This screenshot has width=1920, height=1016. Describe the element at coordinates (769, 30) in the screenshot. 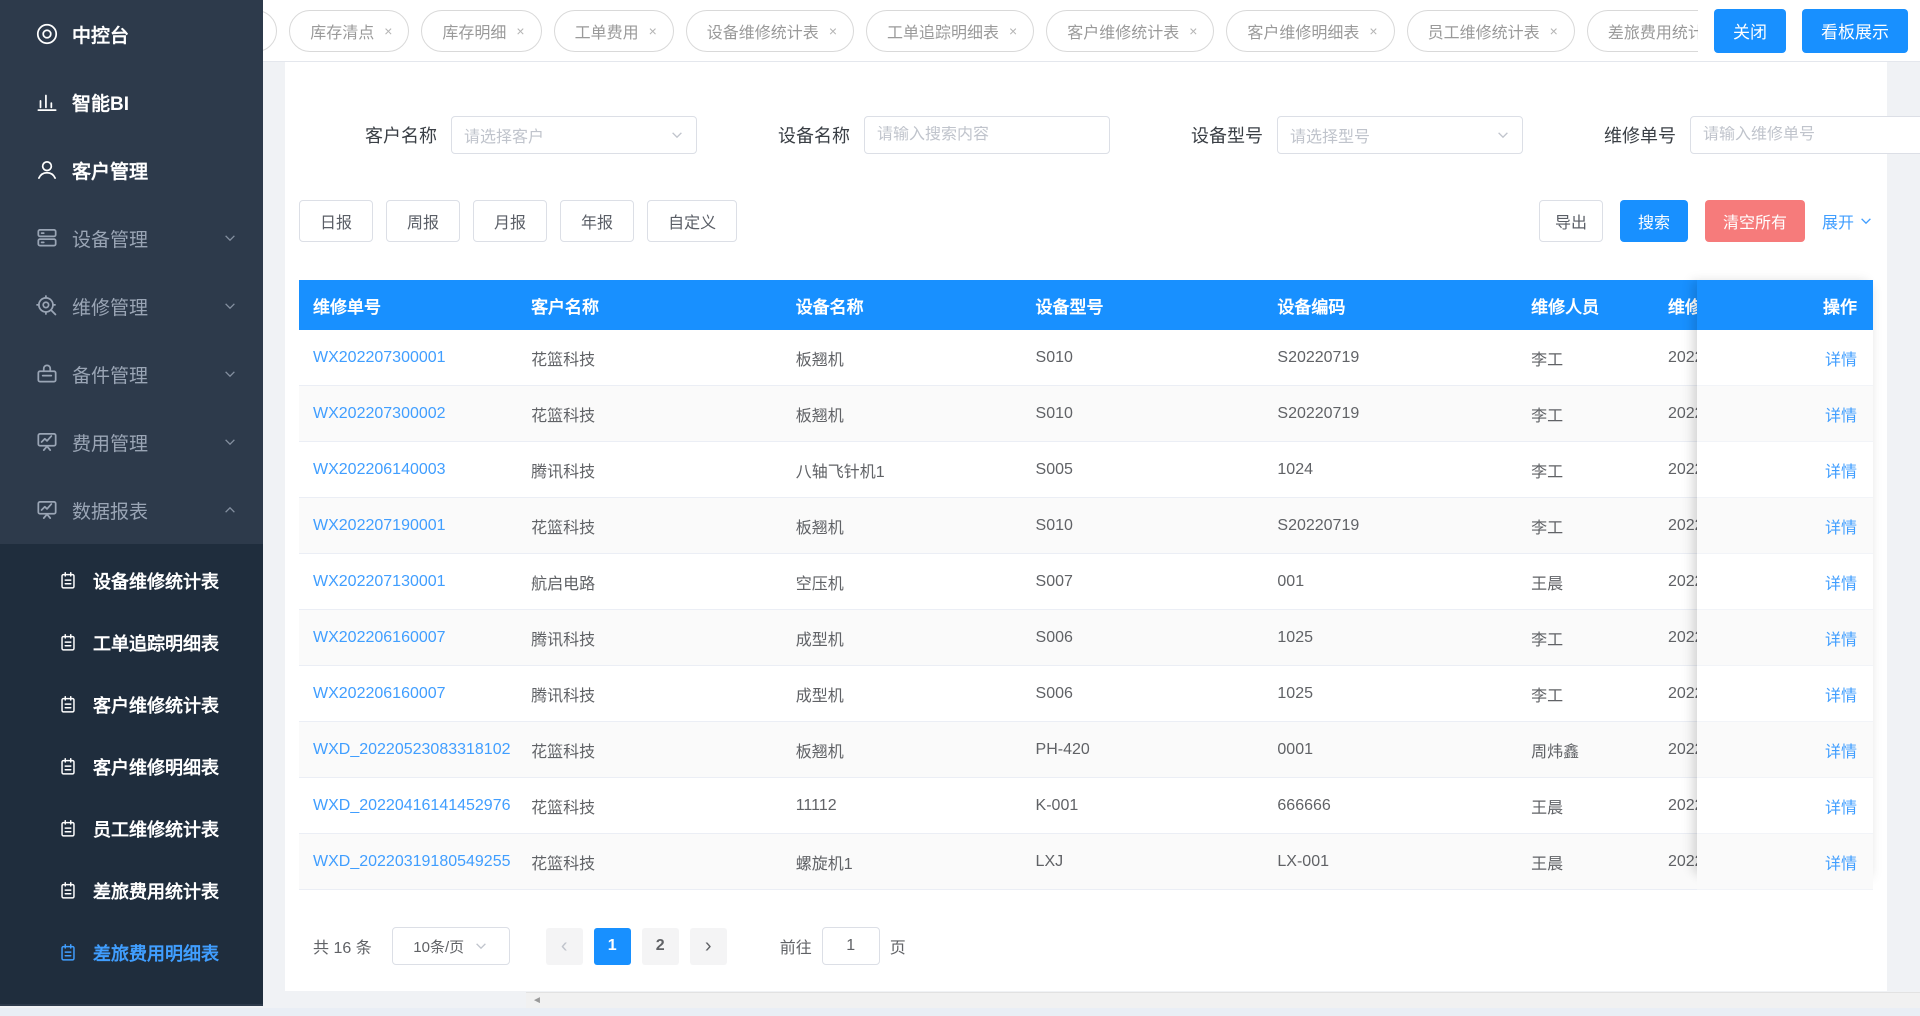

I see `tab-4: 设备维修统计表 ×` at that location.